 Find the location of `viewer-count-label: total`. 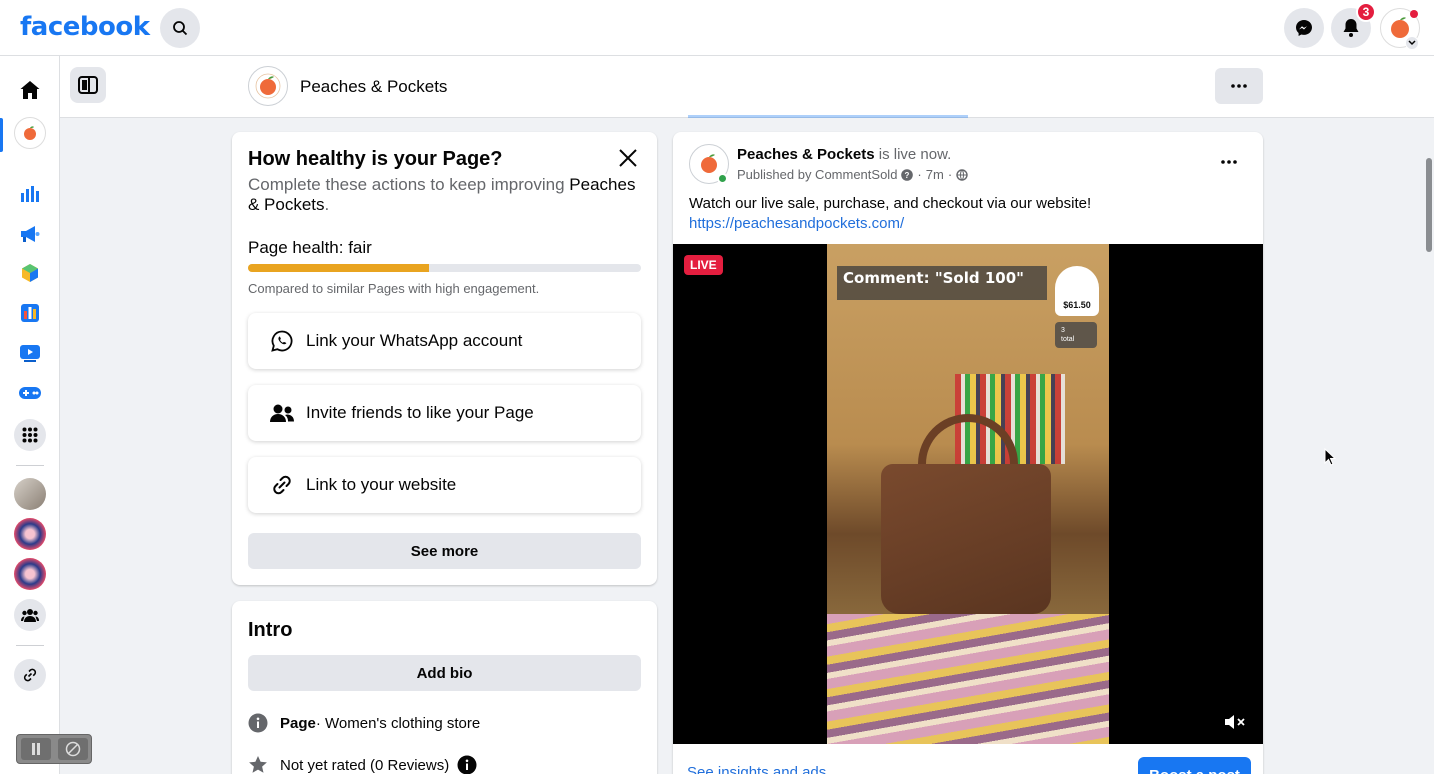

viewer-count-label: total is located at coordinates (1068, 339).